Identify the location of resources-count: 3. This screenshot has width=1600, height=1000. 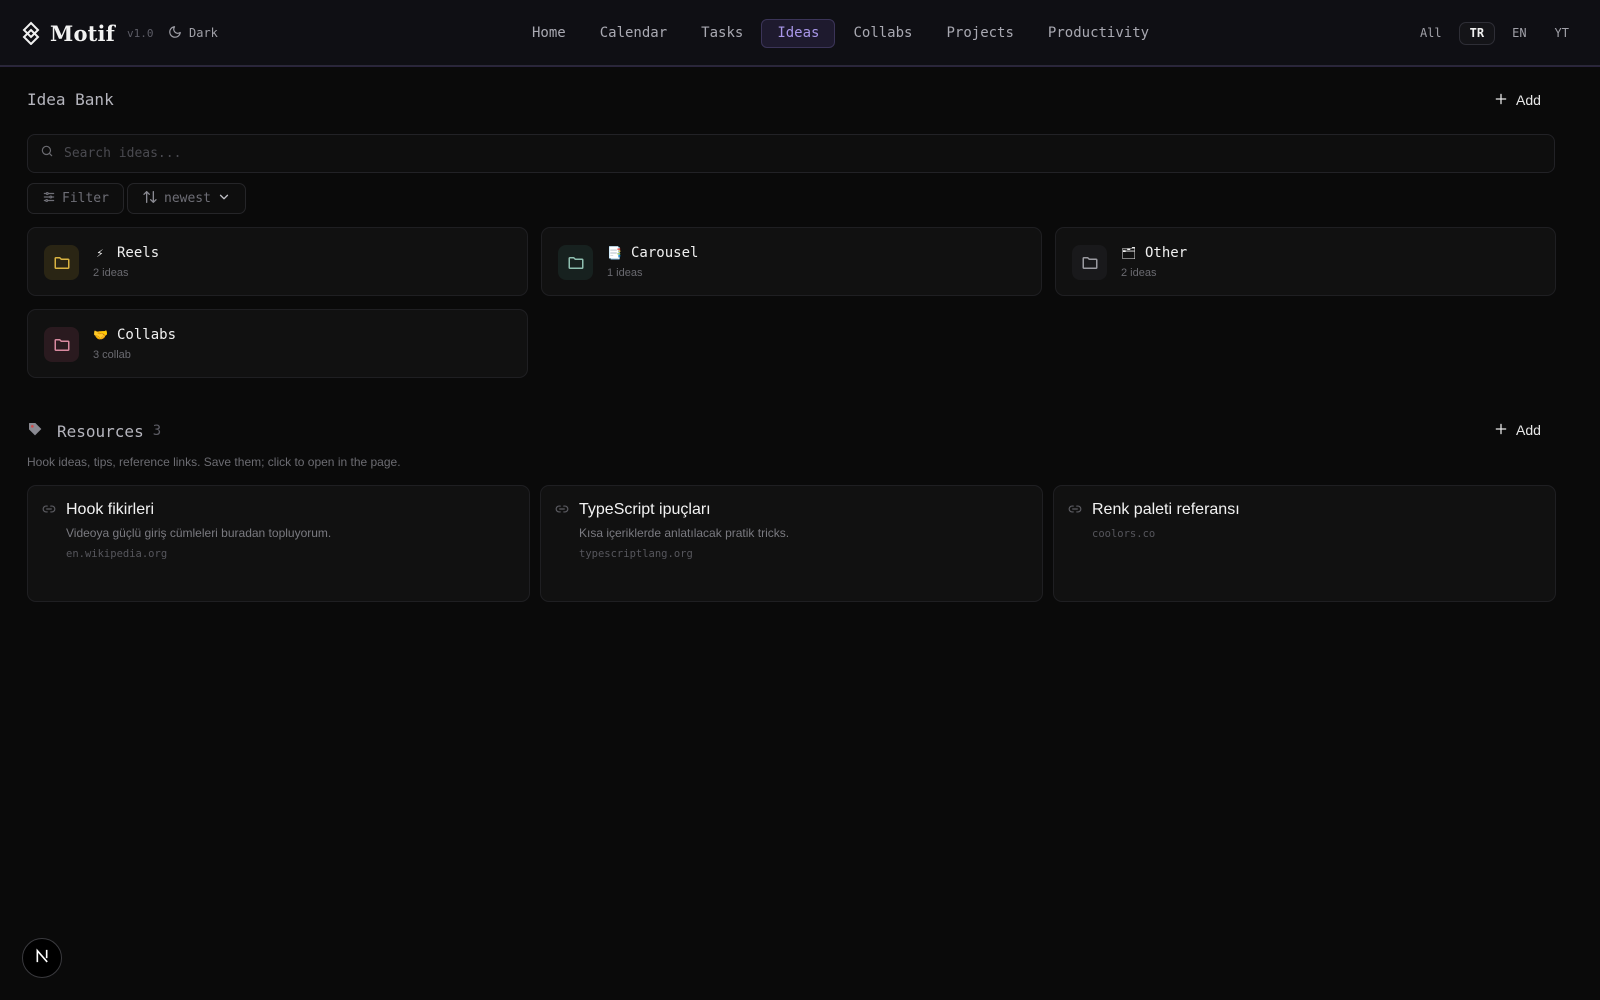
(157, 431).